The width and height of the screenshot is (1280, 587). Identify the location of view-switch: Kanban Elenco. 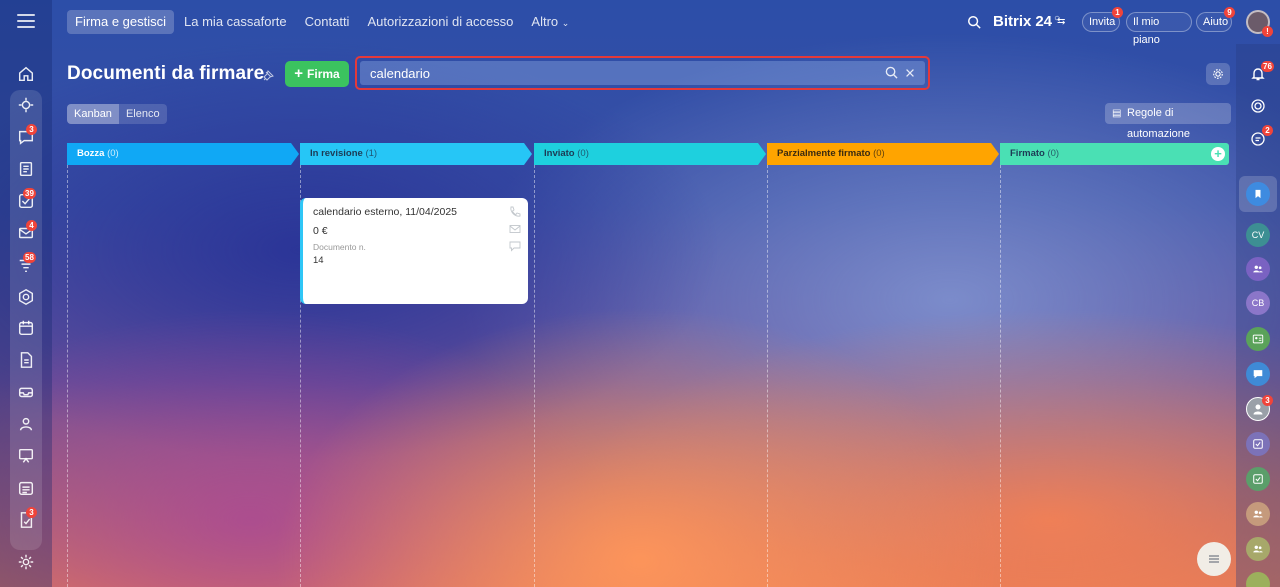
(117, 114).